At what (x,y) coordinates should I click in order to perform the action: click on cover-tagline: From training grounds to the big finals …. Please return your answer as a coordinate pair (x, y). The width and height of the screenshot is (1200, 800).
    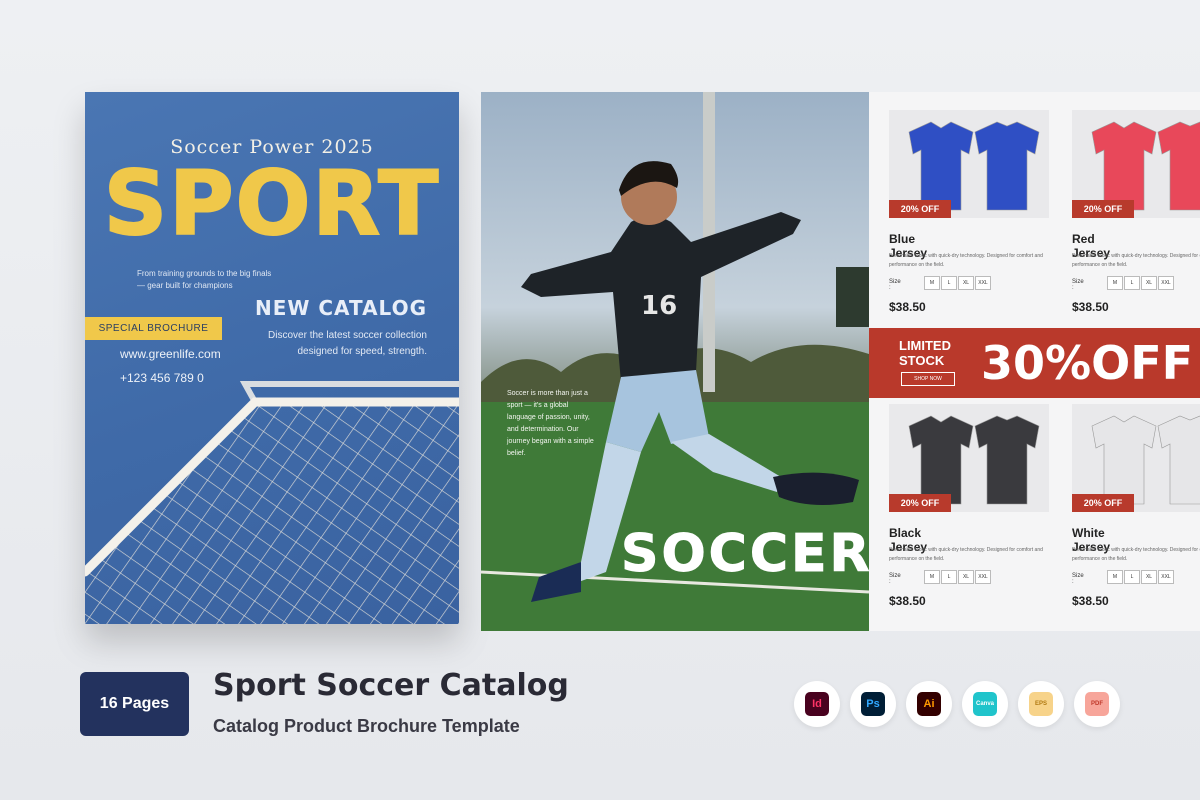
    Looking at the image, I should click on (204, 279).